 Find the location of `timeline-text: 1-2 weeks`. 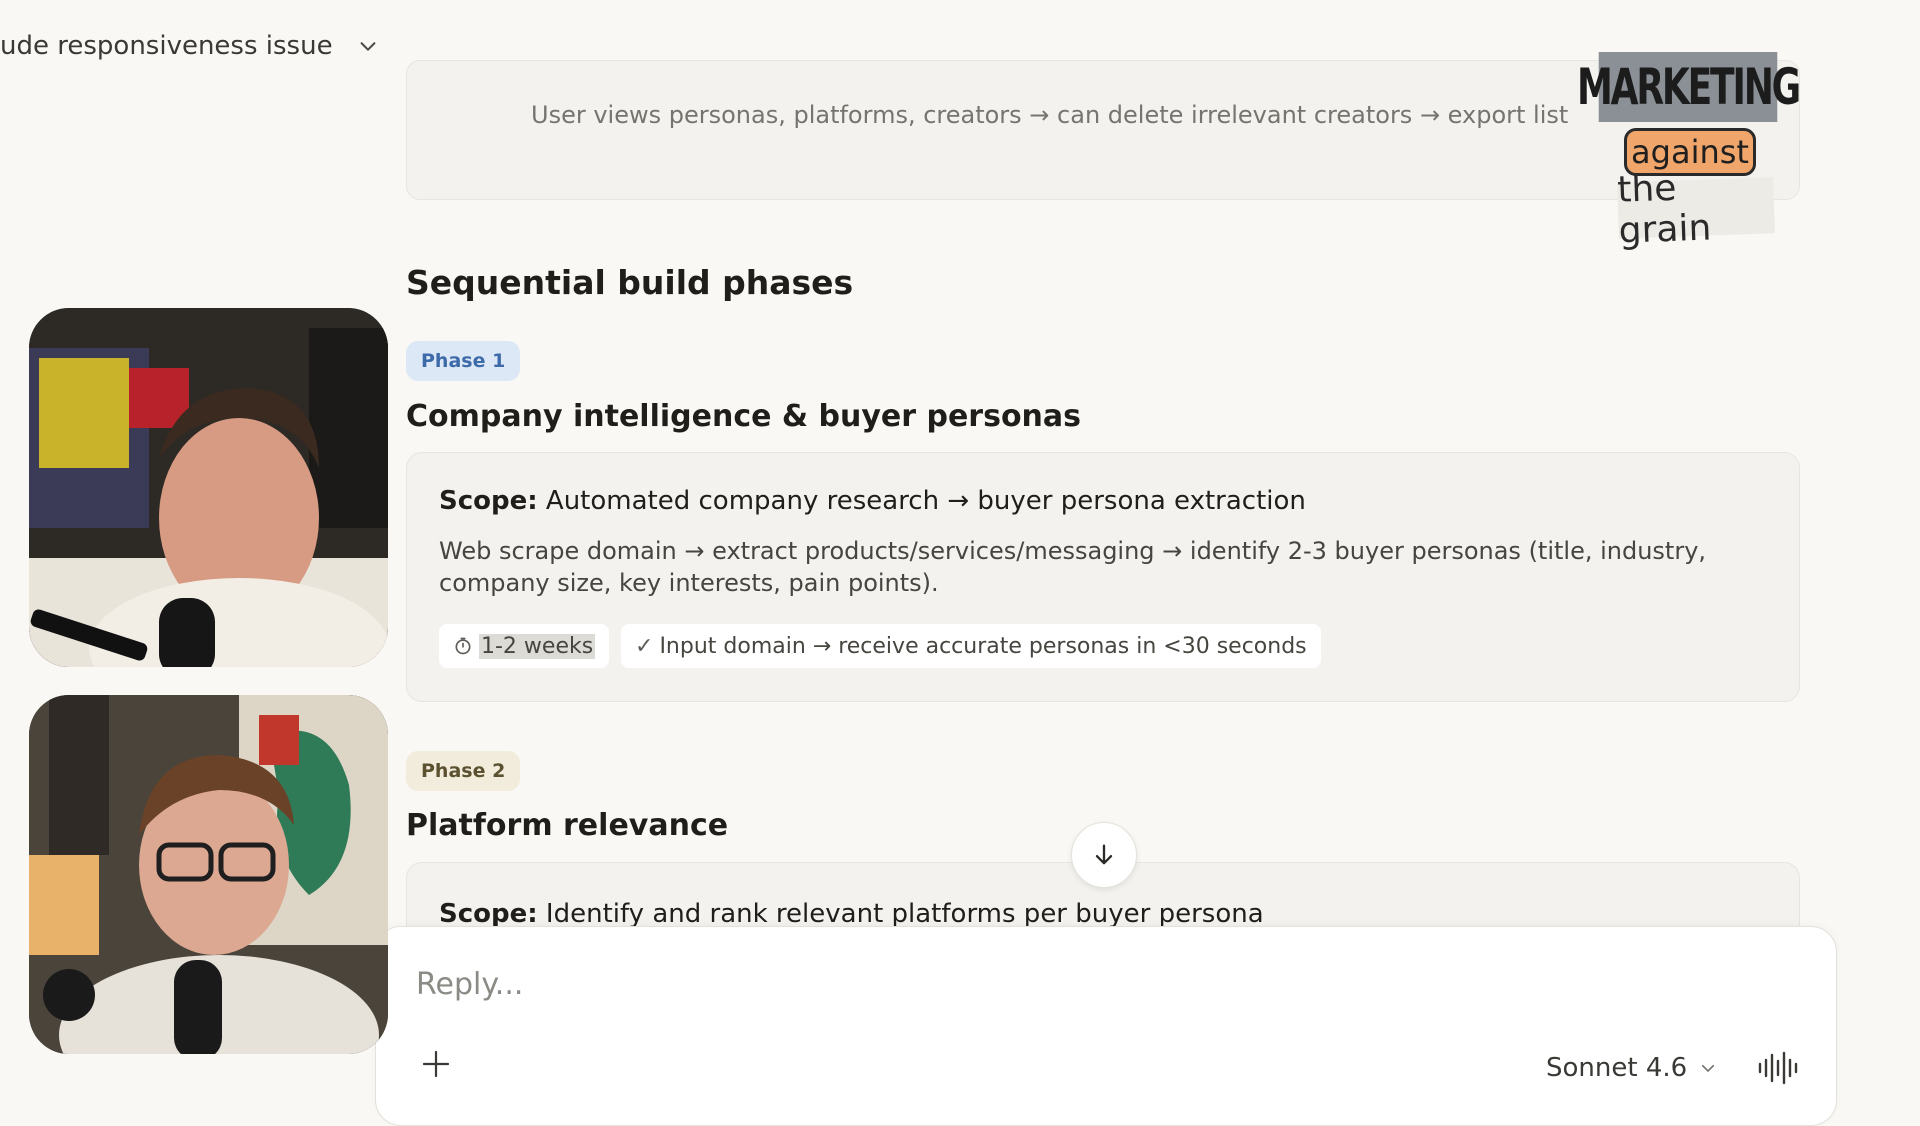

timeline-text: 1-2 weeks is located at coordinates (537, 646).